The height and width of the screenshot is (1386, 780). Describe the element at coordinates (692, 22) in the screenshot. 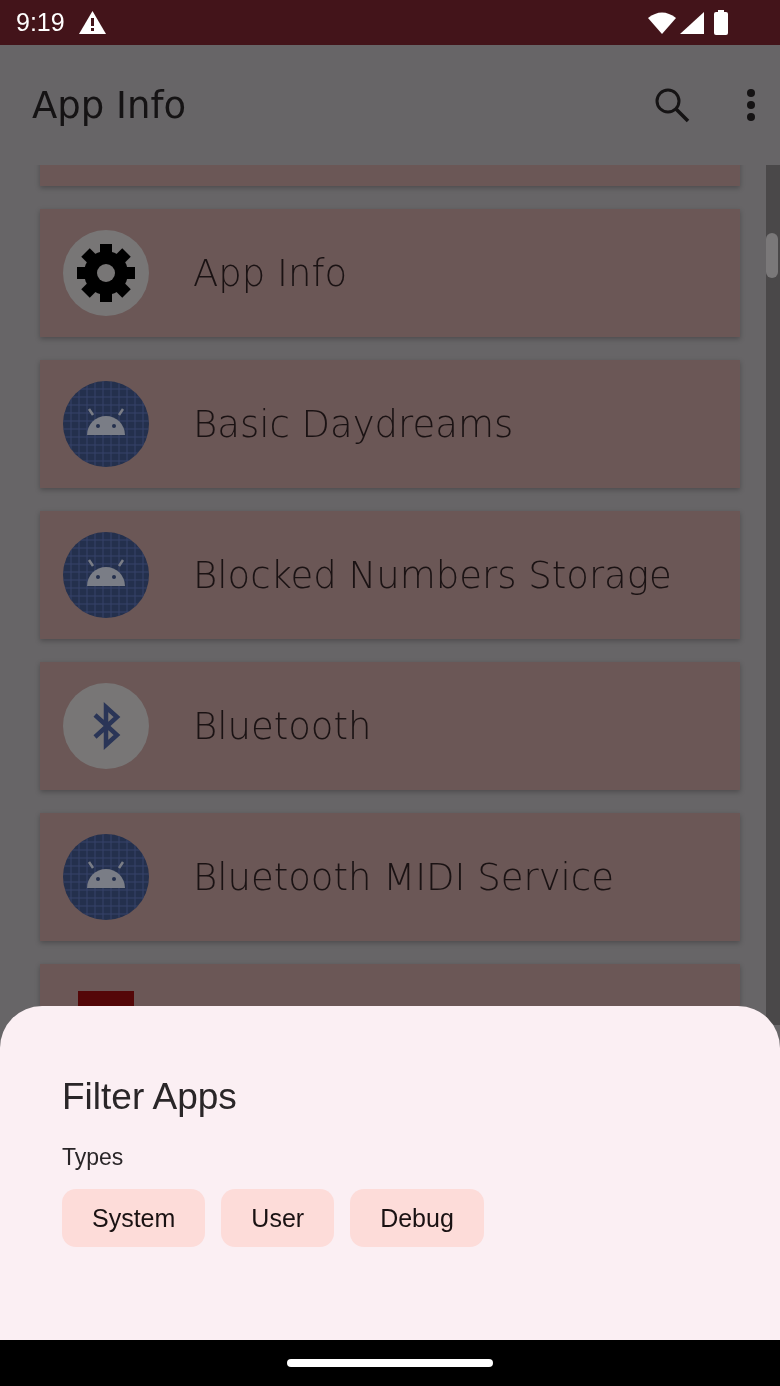

I see `signal-icon` at that location.